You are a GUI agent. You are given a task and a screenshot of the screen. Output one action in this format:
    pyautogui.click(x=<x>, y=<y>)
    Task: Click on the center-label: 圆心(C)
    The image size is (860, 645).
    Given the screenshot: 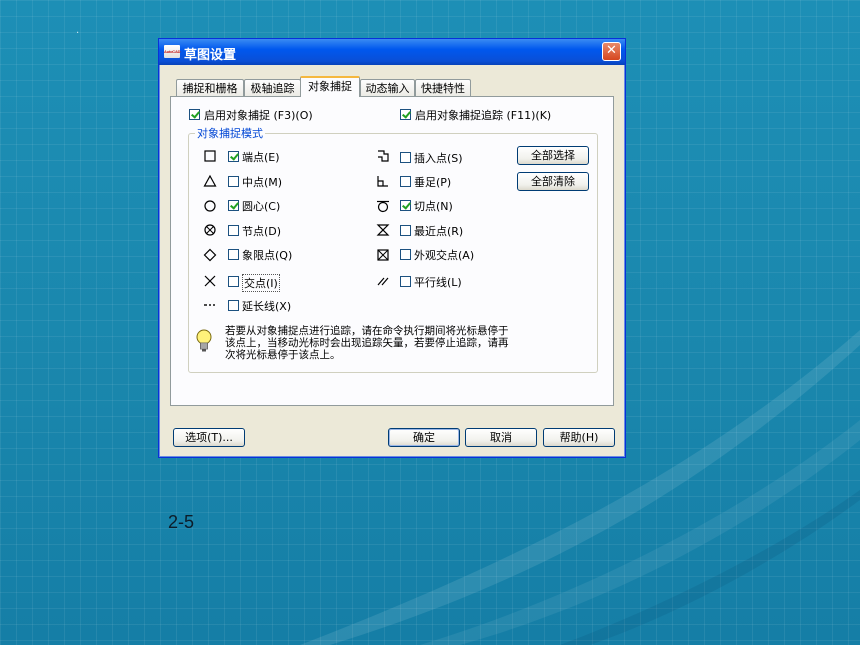 What is the action you would take?
    pyautogui.click(x=261, y=206)
    